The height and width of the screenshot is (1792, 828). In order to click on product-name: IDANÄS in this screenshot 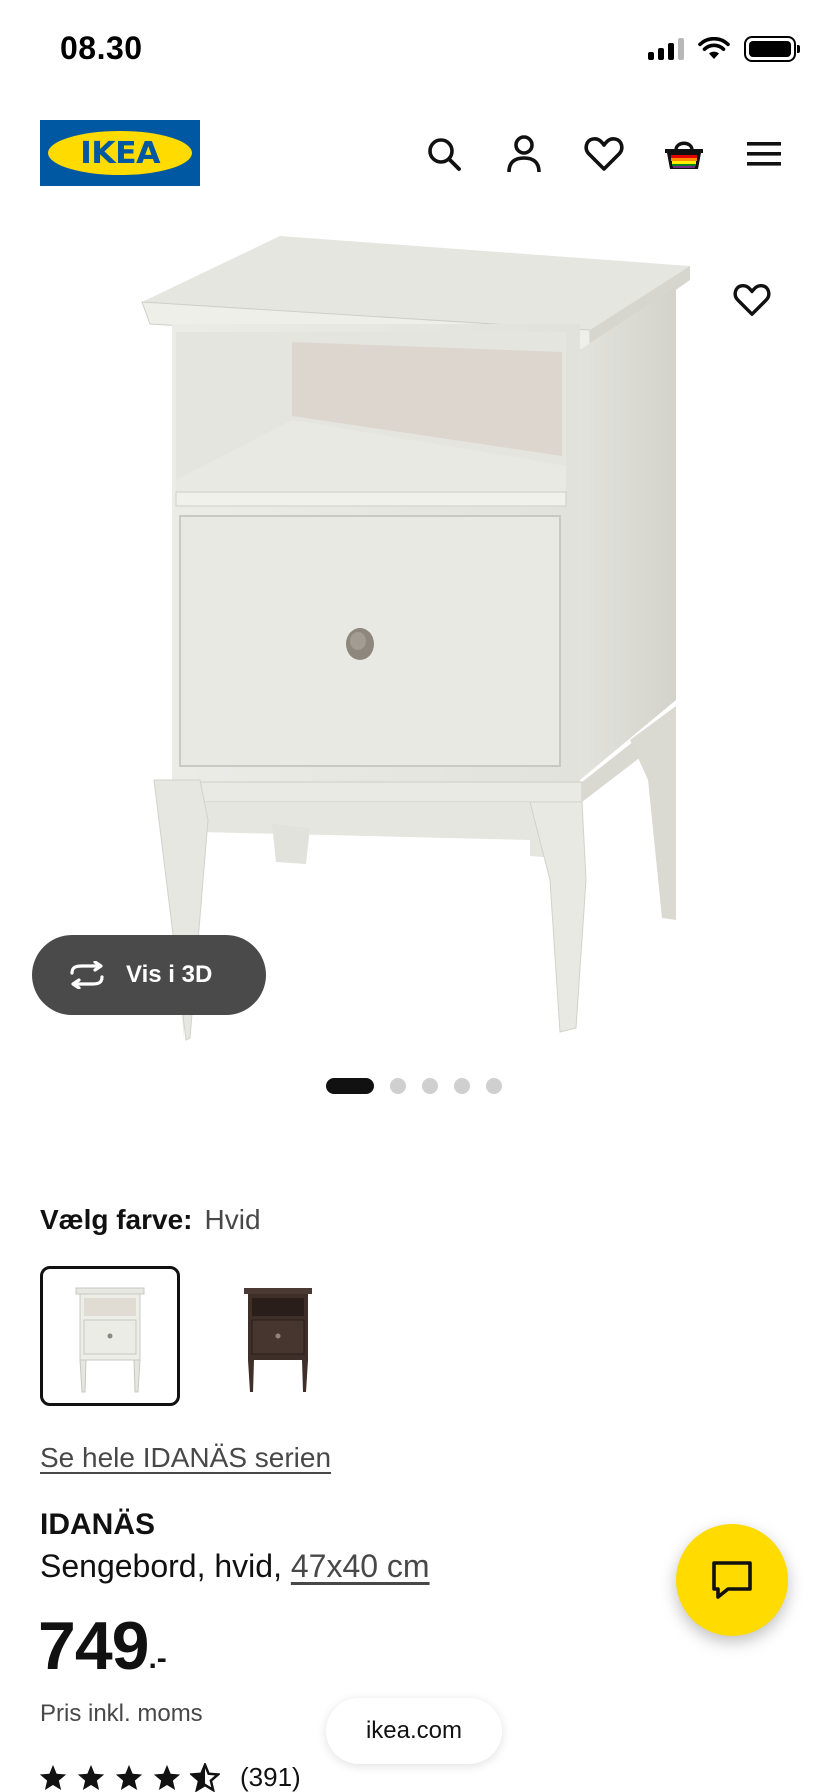, I will do `click(98, 1524)`.